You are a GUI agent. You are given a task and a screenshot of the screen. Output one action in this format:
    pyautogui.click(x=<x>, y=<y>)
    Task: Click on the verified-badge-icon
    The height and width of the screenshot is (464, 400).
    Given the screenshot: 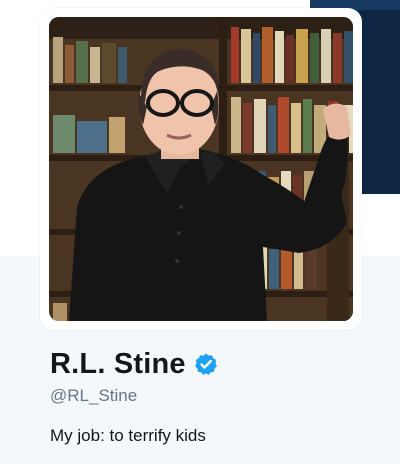 What is the action you would take?
    pyautogui.click(x=206, y=364)
    